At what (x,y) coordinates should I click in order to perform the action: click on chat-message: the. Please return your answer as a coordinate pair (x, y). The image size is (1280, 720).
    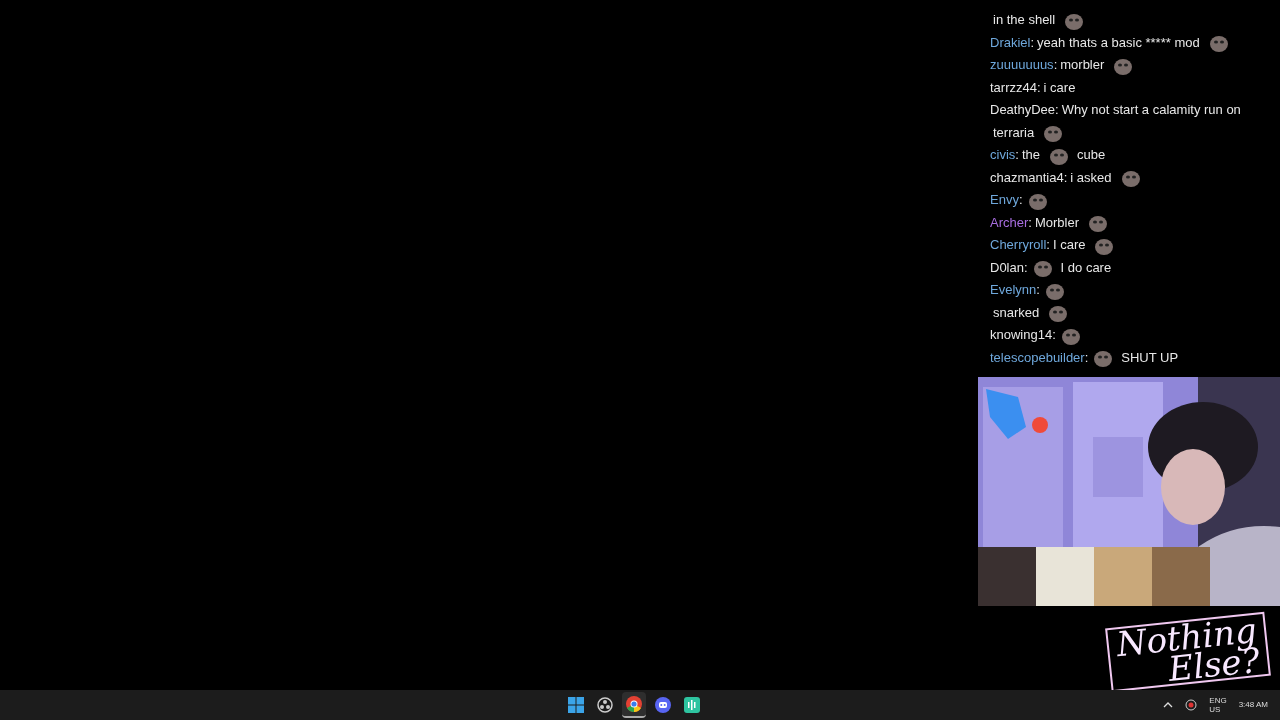
    Looking at the image, I should click on (1030, 155).